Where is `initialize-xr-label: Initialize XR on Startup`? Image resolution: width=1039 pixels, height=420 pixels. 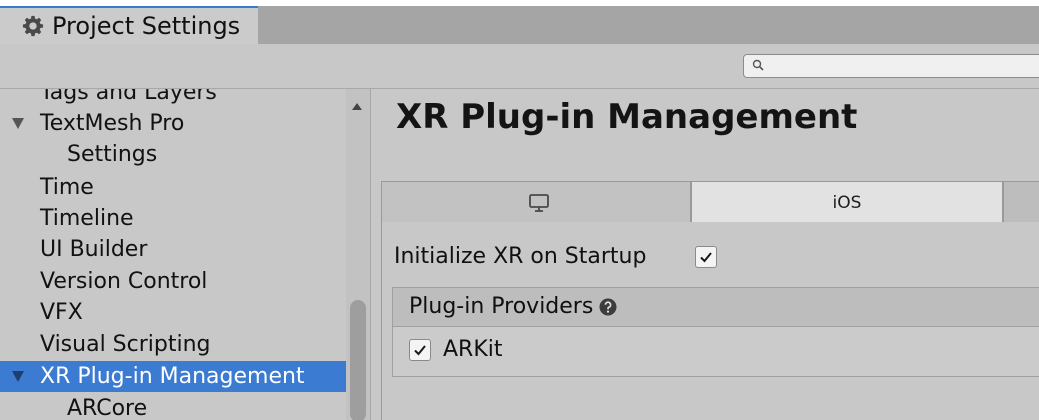 initialize-xr-label: Initialize XR on Startup is located at coordinates (520, 256).